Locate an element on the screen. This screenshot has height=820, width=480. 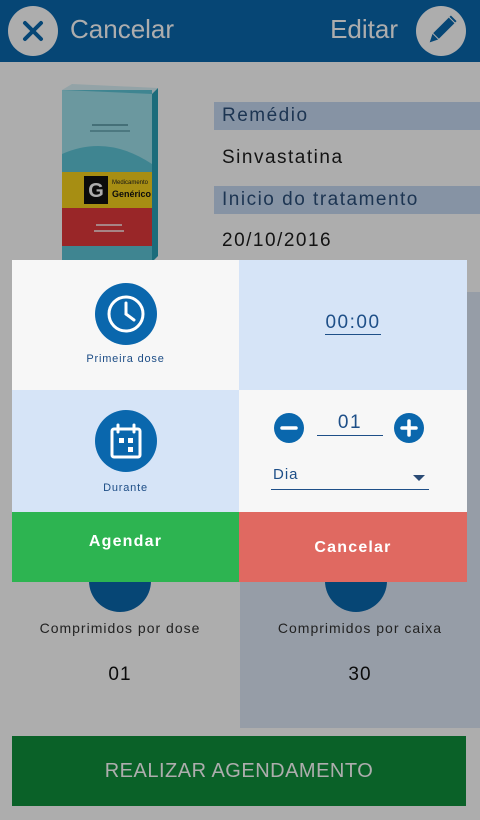
decrement-button is located at coordinates (289, 428).